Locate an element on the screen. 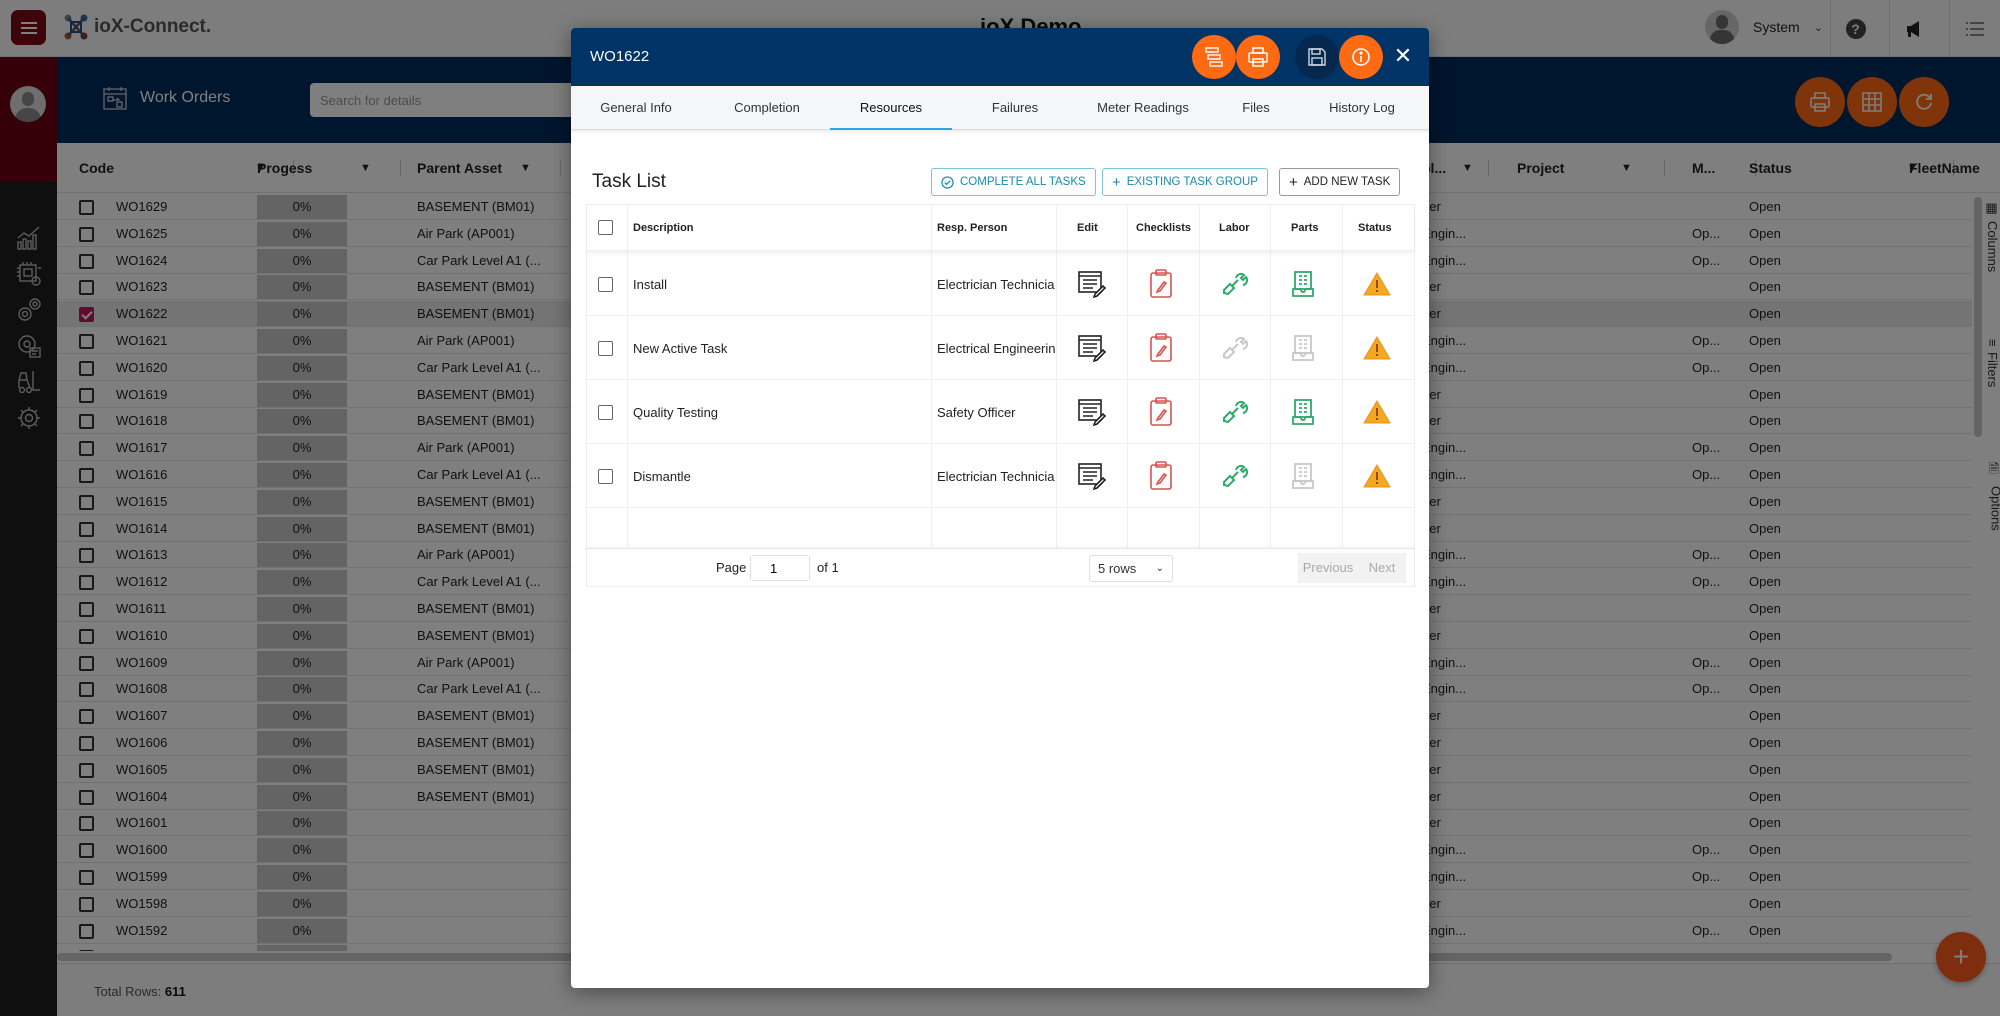  rows-per-page-select: 5 rows ⌄ is located at coordinates (1131, 568).